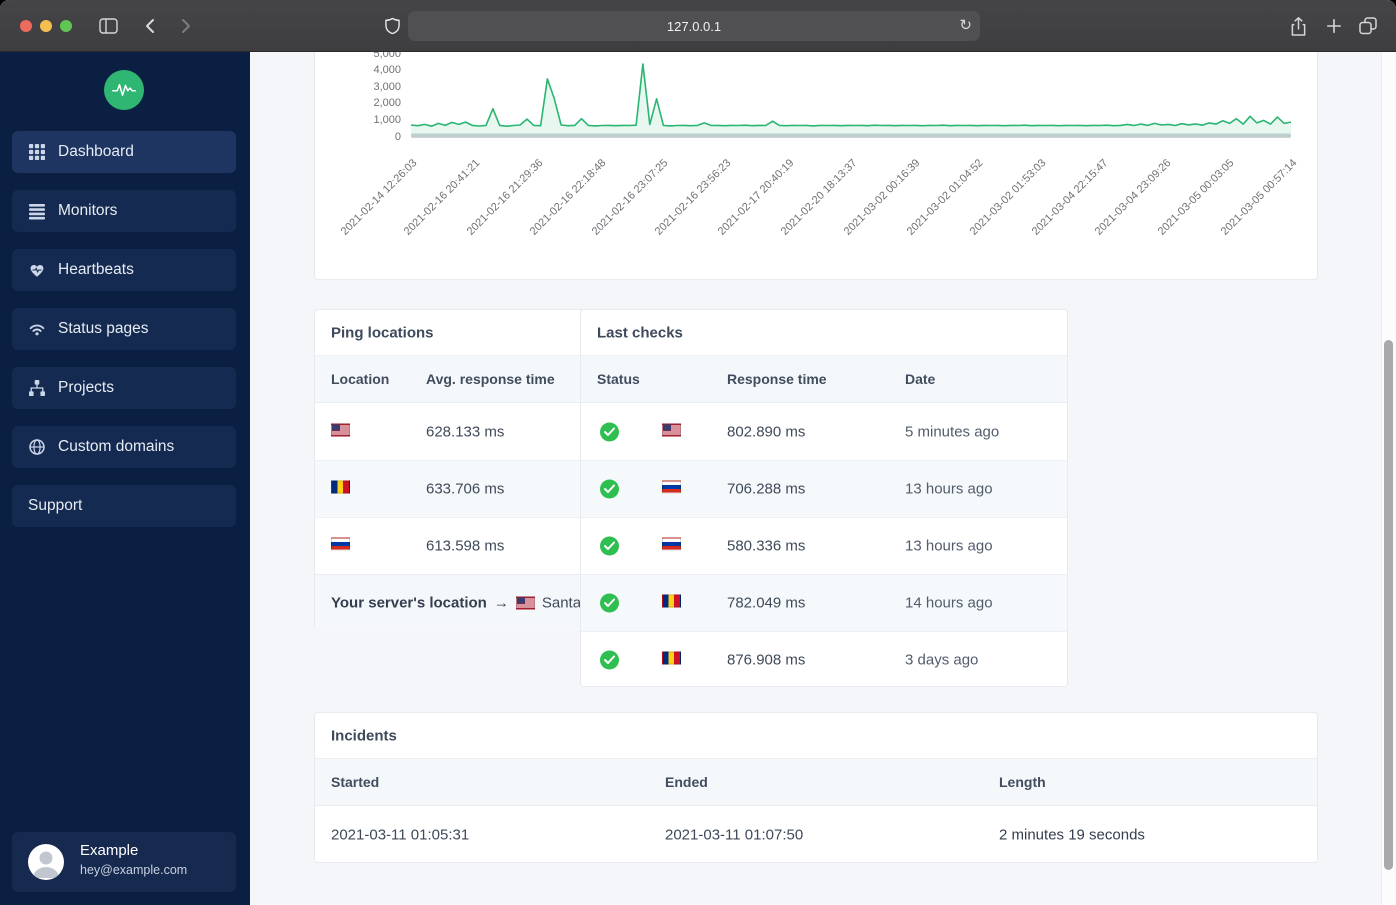 The image size is (1396, 905). I want to click on scrollbar-track, so click(1388, 478).